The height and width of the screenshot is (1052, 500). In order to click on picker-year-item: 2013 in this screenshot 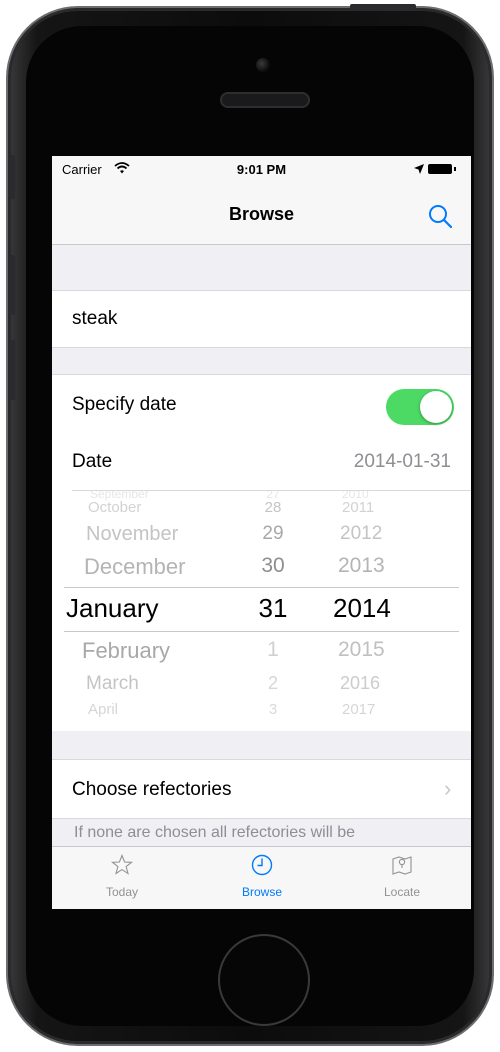, I will do `click(361, 566)`.